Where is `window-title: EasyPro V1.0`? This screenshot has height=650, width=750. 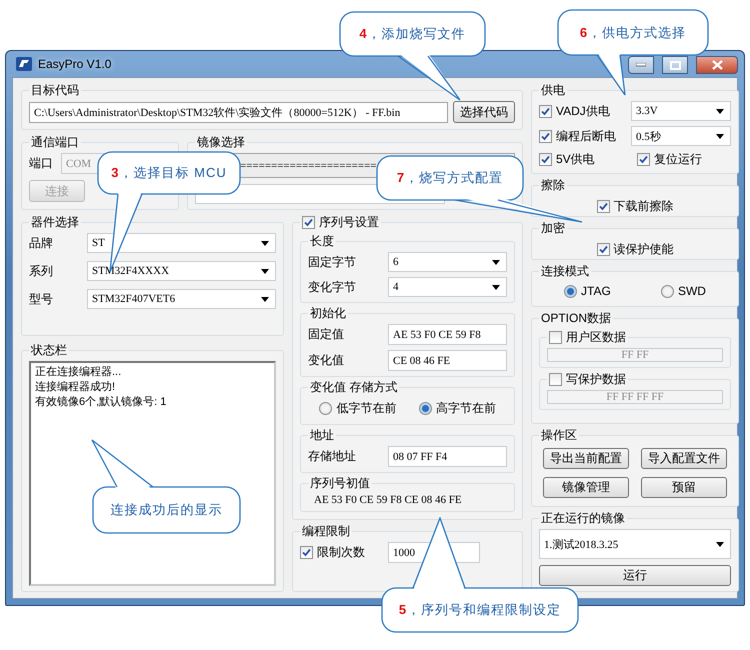 window-title: EasyPro V1.0 is located at coordinates (75, 64).